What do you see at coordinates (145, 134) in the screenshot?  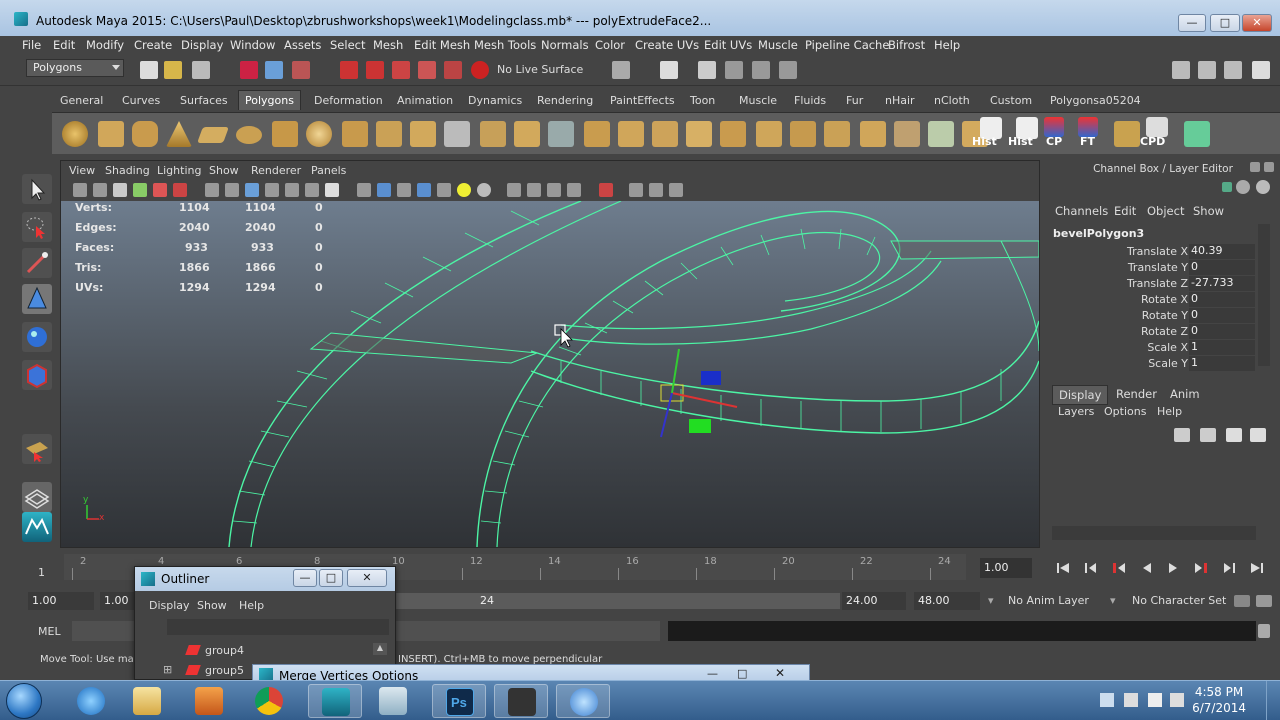 I see `poly-cylinder-icon` at bounding box center [145, 134].